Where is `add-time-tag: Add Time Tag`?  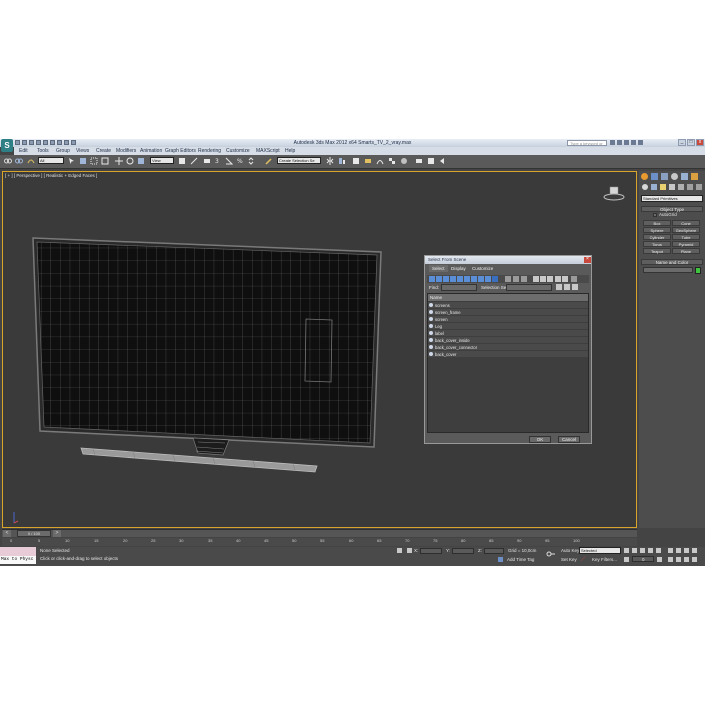 add-time-tag: Add Time Tag is located at coordinates (520, 559).